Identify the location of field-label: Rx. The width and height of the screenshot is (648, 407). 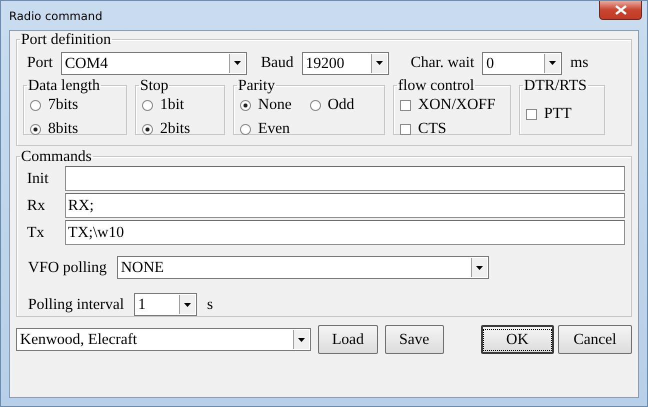
(36, 205).